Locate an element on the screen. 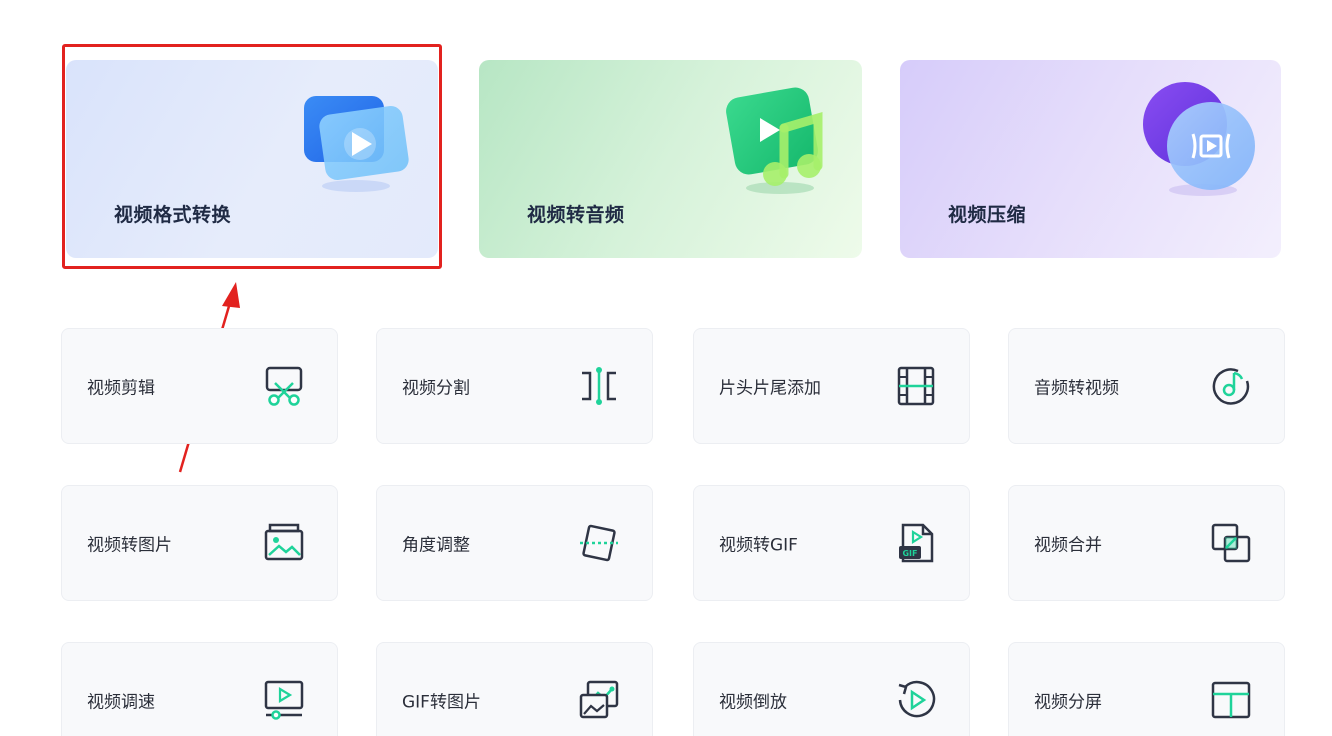  tool-label: 视频分割 is located at coordinates (436, 388).